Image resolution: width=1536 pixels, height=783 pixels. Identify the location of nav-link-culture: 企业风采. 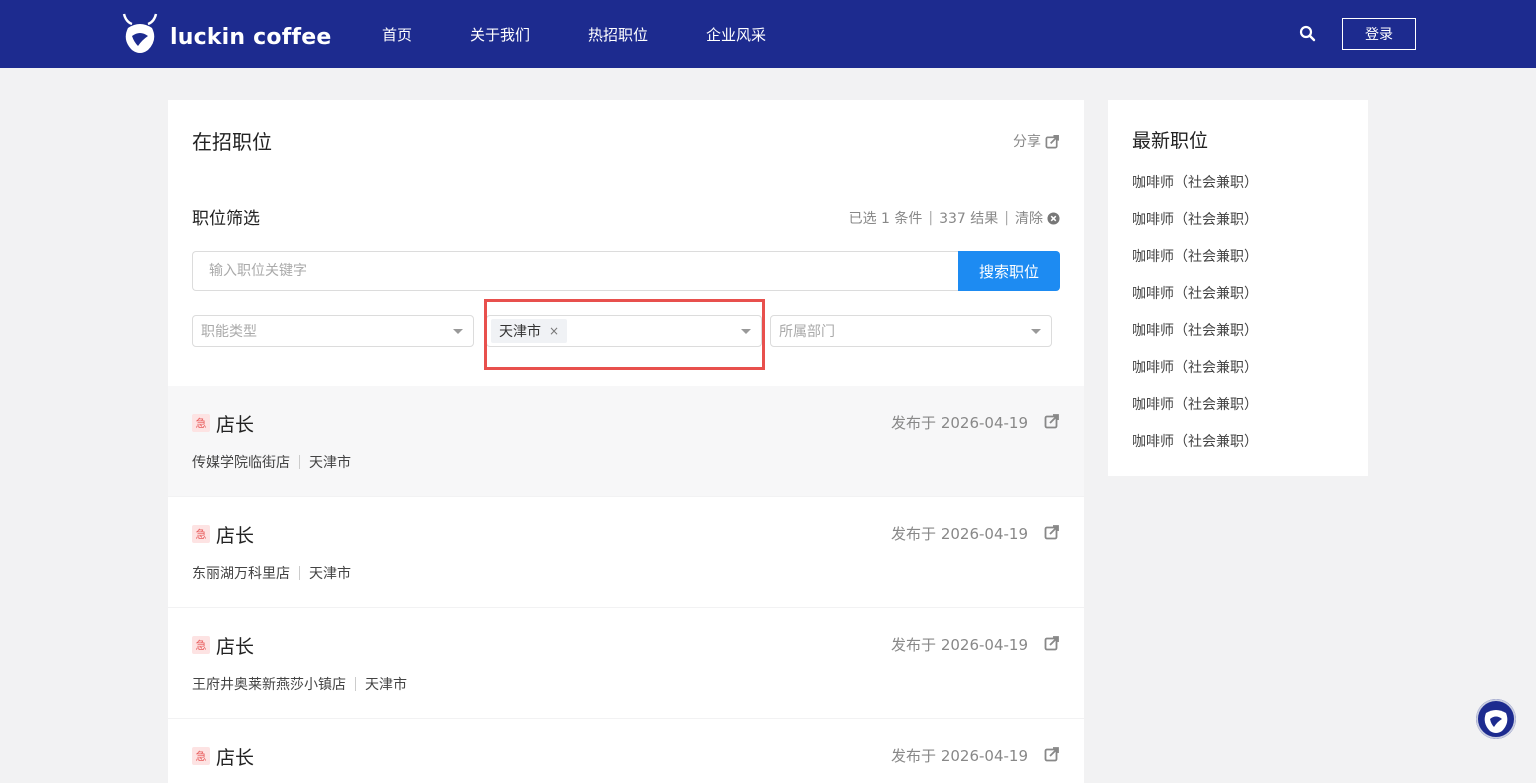
(736, 34).